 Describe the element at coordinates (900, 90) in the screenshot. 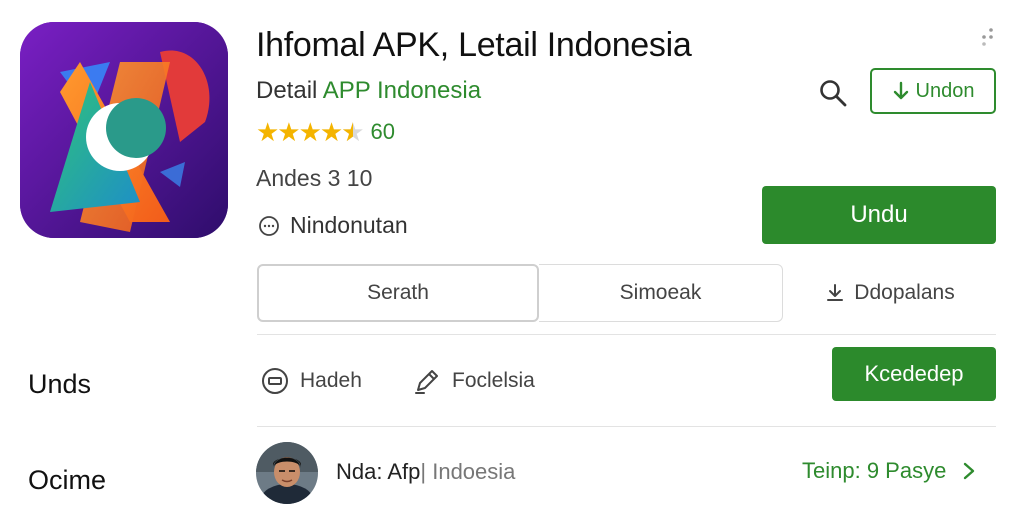

I see `arrow-down-icon` at that location.